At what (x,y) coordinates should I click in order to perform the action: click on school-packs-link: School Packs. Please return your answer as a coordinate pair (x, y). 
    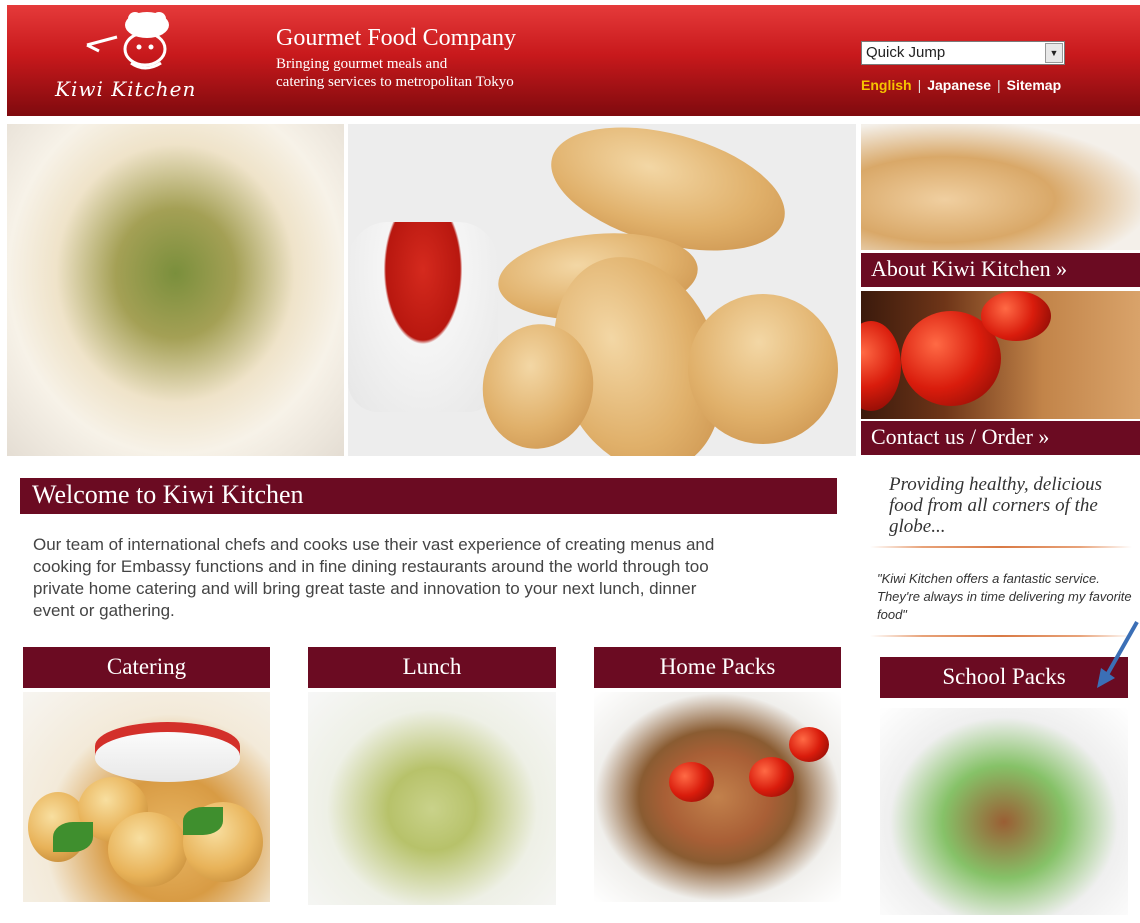
    Looking at the image, I should click on (1004, 677).